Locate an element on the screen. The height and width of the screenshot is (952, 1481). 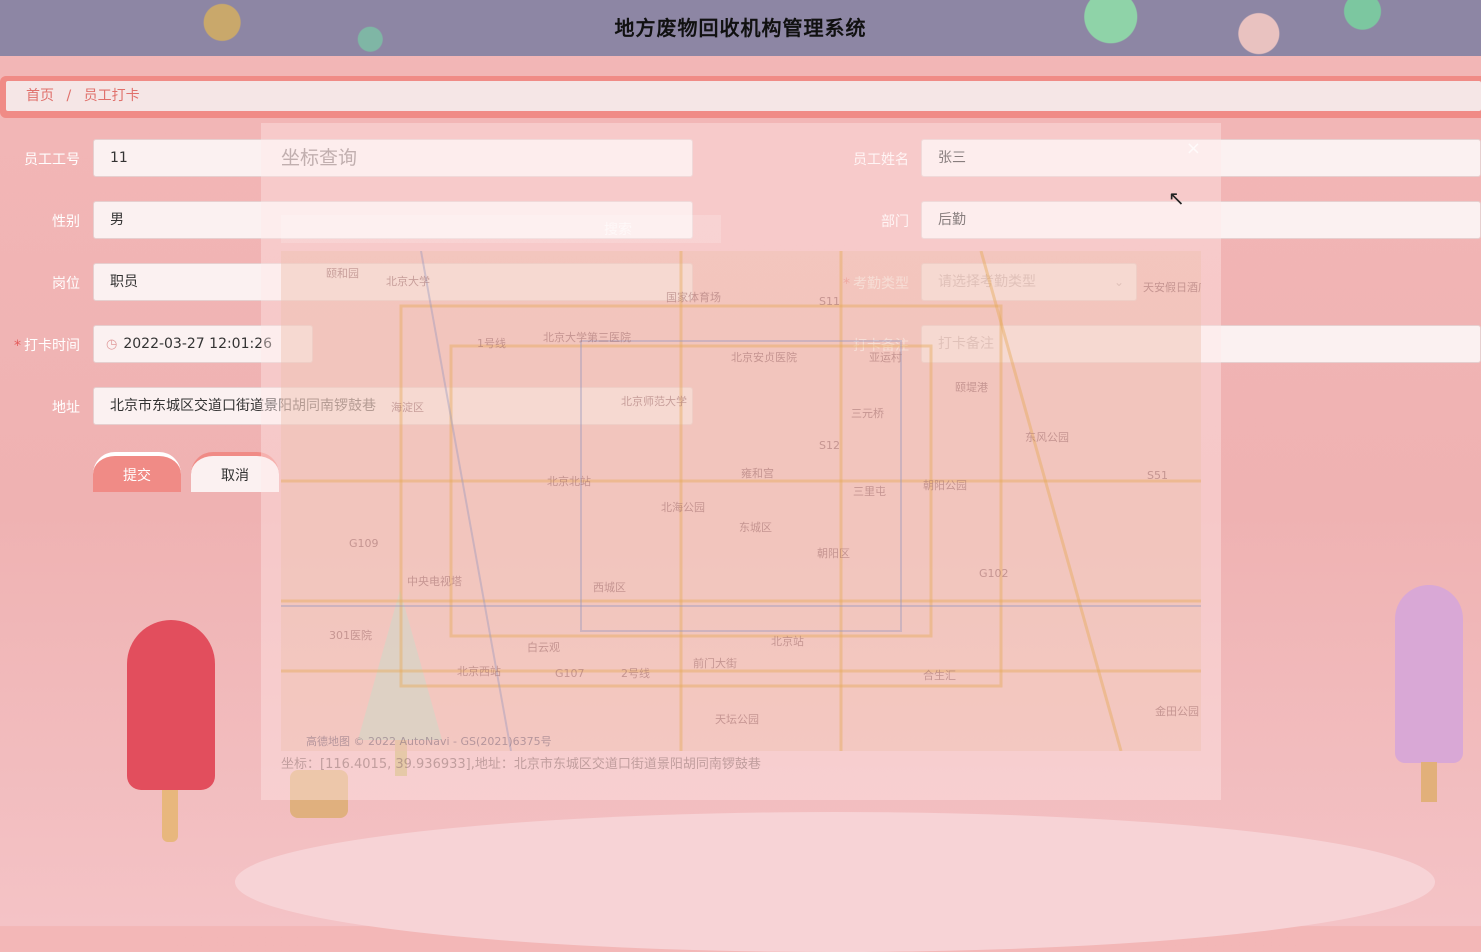
breadcrumb-home: 首页 is located at coordinates (40, 96).